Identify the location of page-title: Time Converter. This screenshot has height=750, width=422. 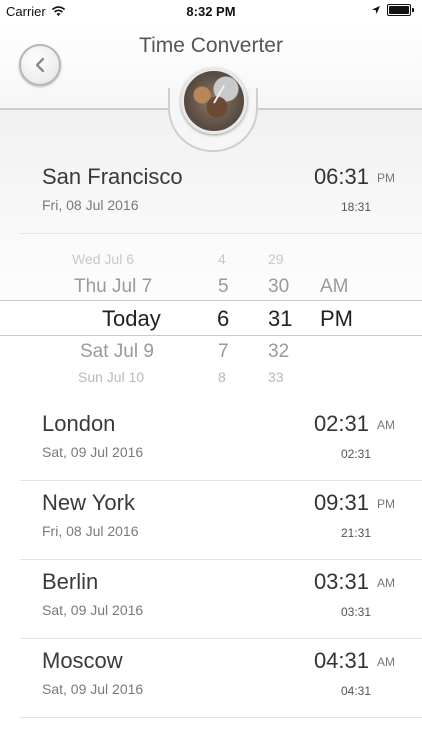
(211, 45).